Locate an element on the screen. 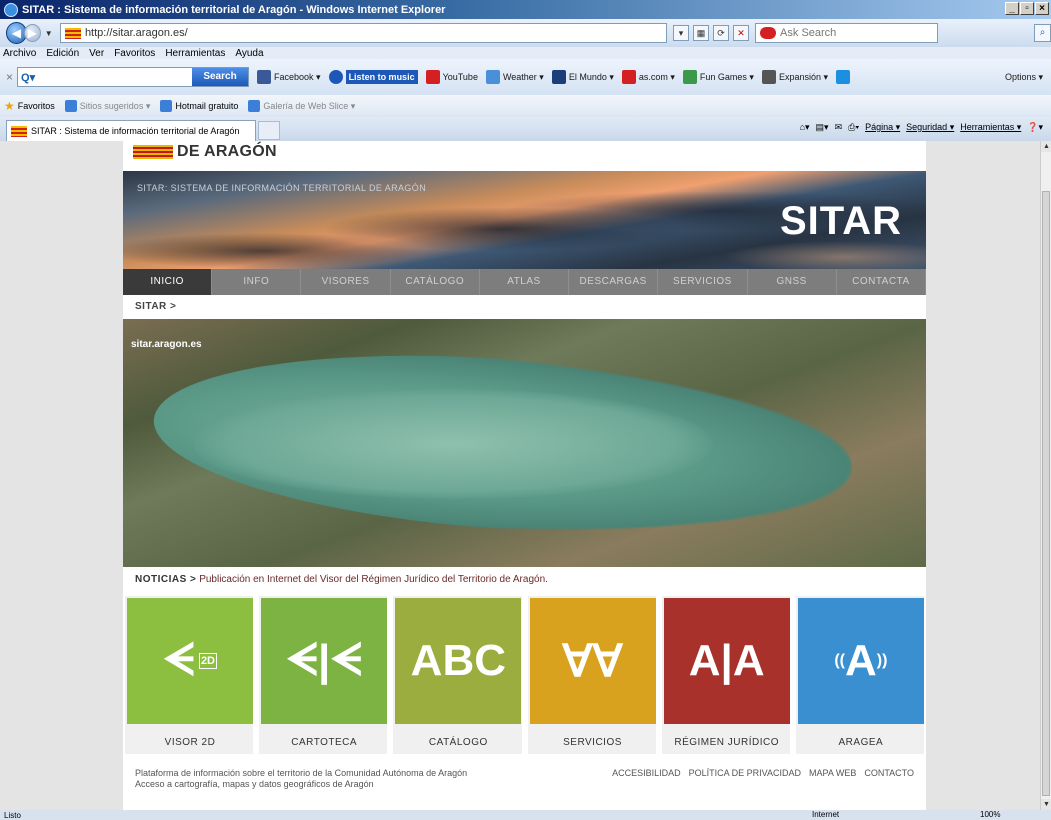  aragon-logo: DE ARAGÓN is located at coordinates (205, 152).